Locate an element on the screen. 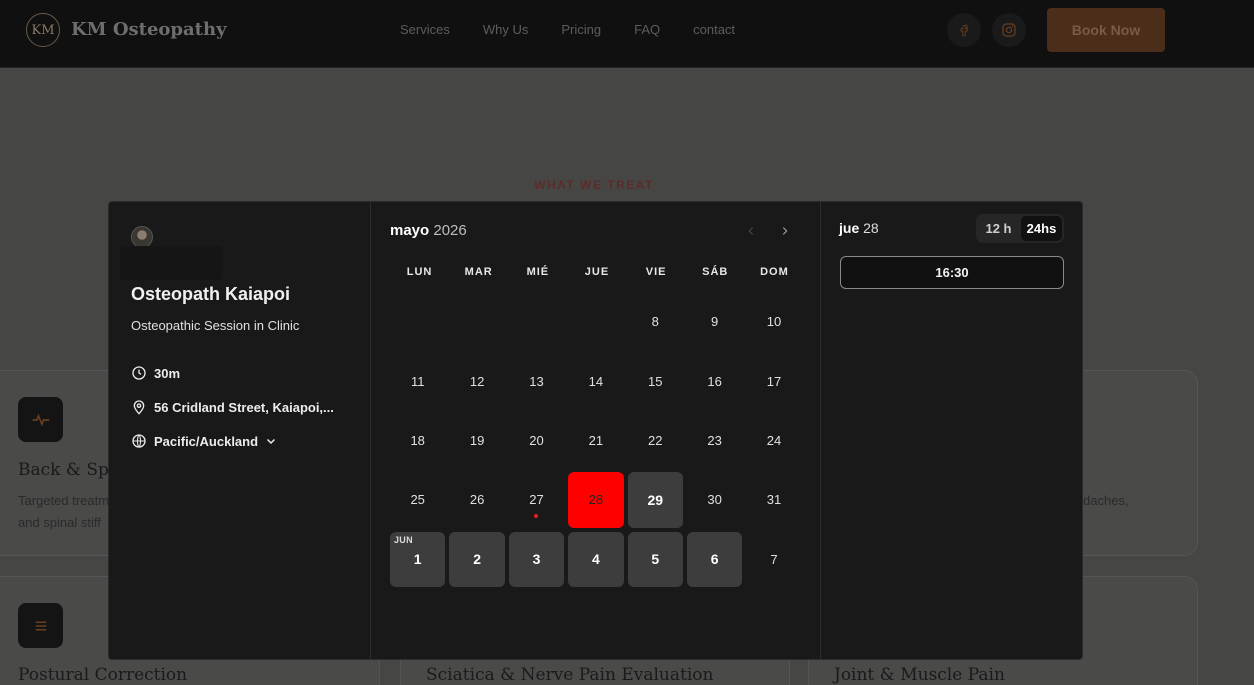 The width and height of the screenshot is (1254, 685). calendar-day: 12 is located at coordinates (476, 380).